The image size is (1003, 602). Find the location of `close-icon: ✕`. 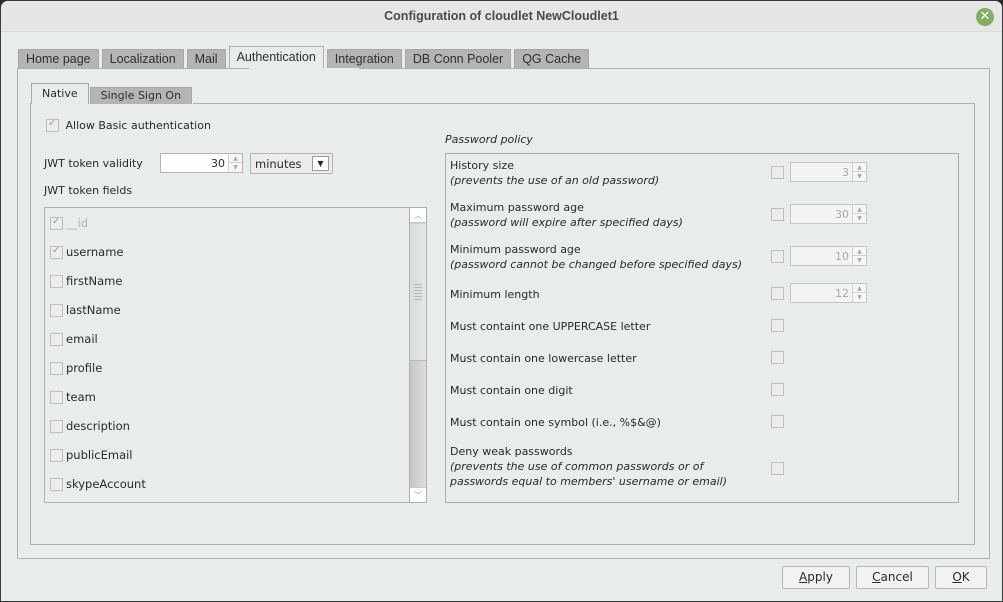

close-icon: ✕ is located at coordinates (985, 17).